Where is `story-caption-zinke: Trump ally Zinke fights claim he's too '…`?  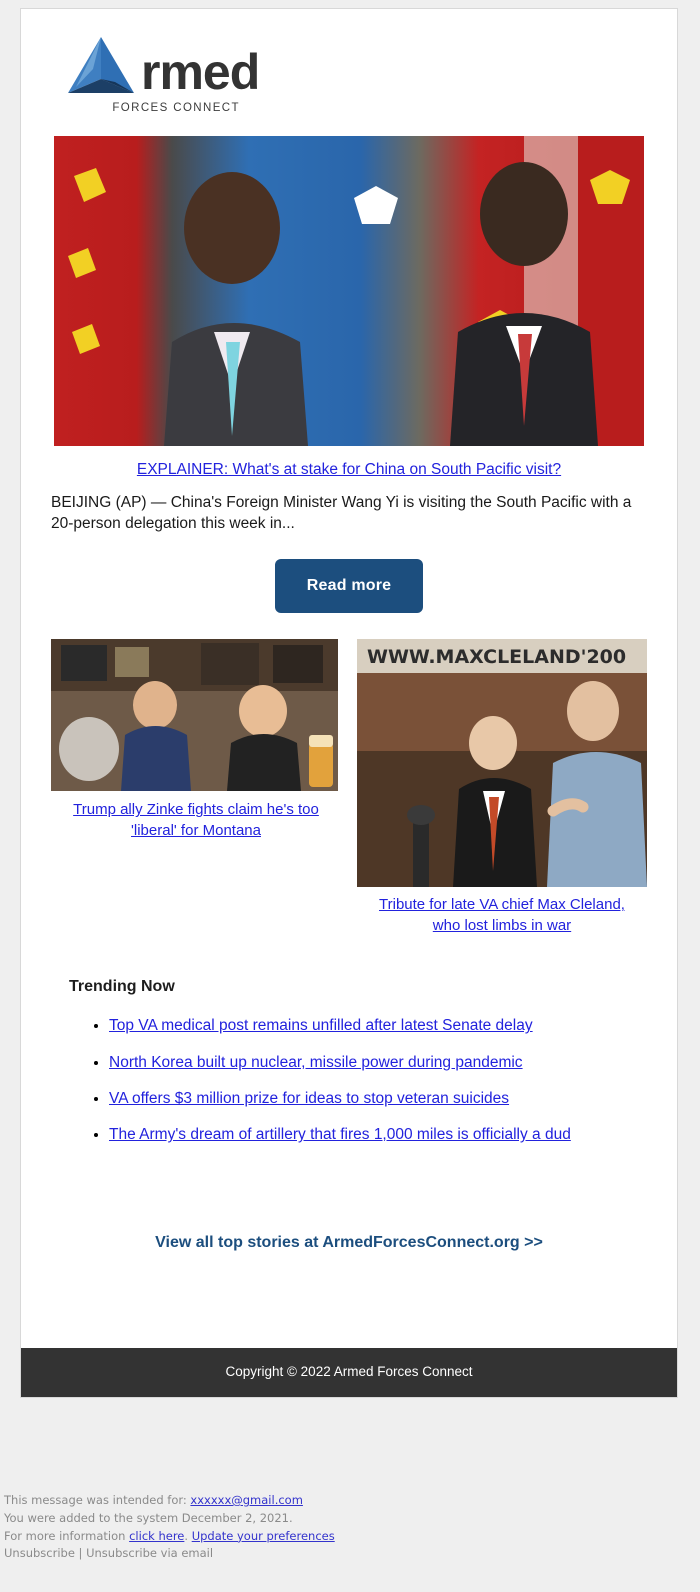 story-caption-zinke: Trump ally Zinke fights claim he's too '… is located at coordinates (196, 816).